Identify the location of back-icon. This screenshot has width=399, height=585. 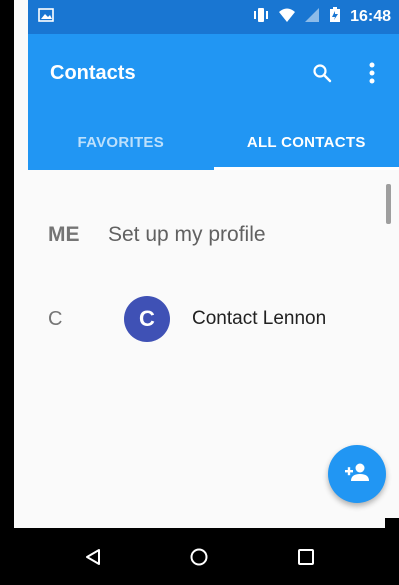
(93, 557).